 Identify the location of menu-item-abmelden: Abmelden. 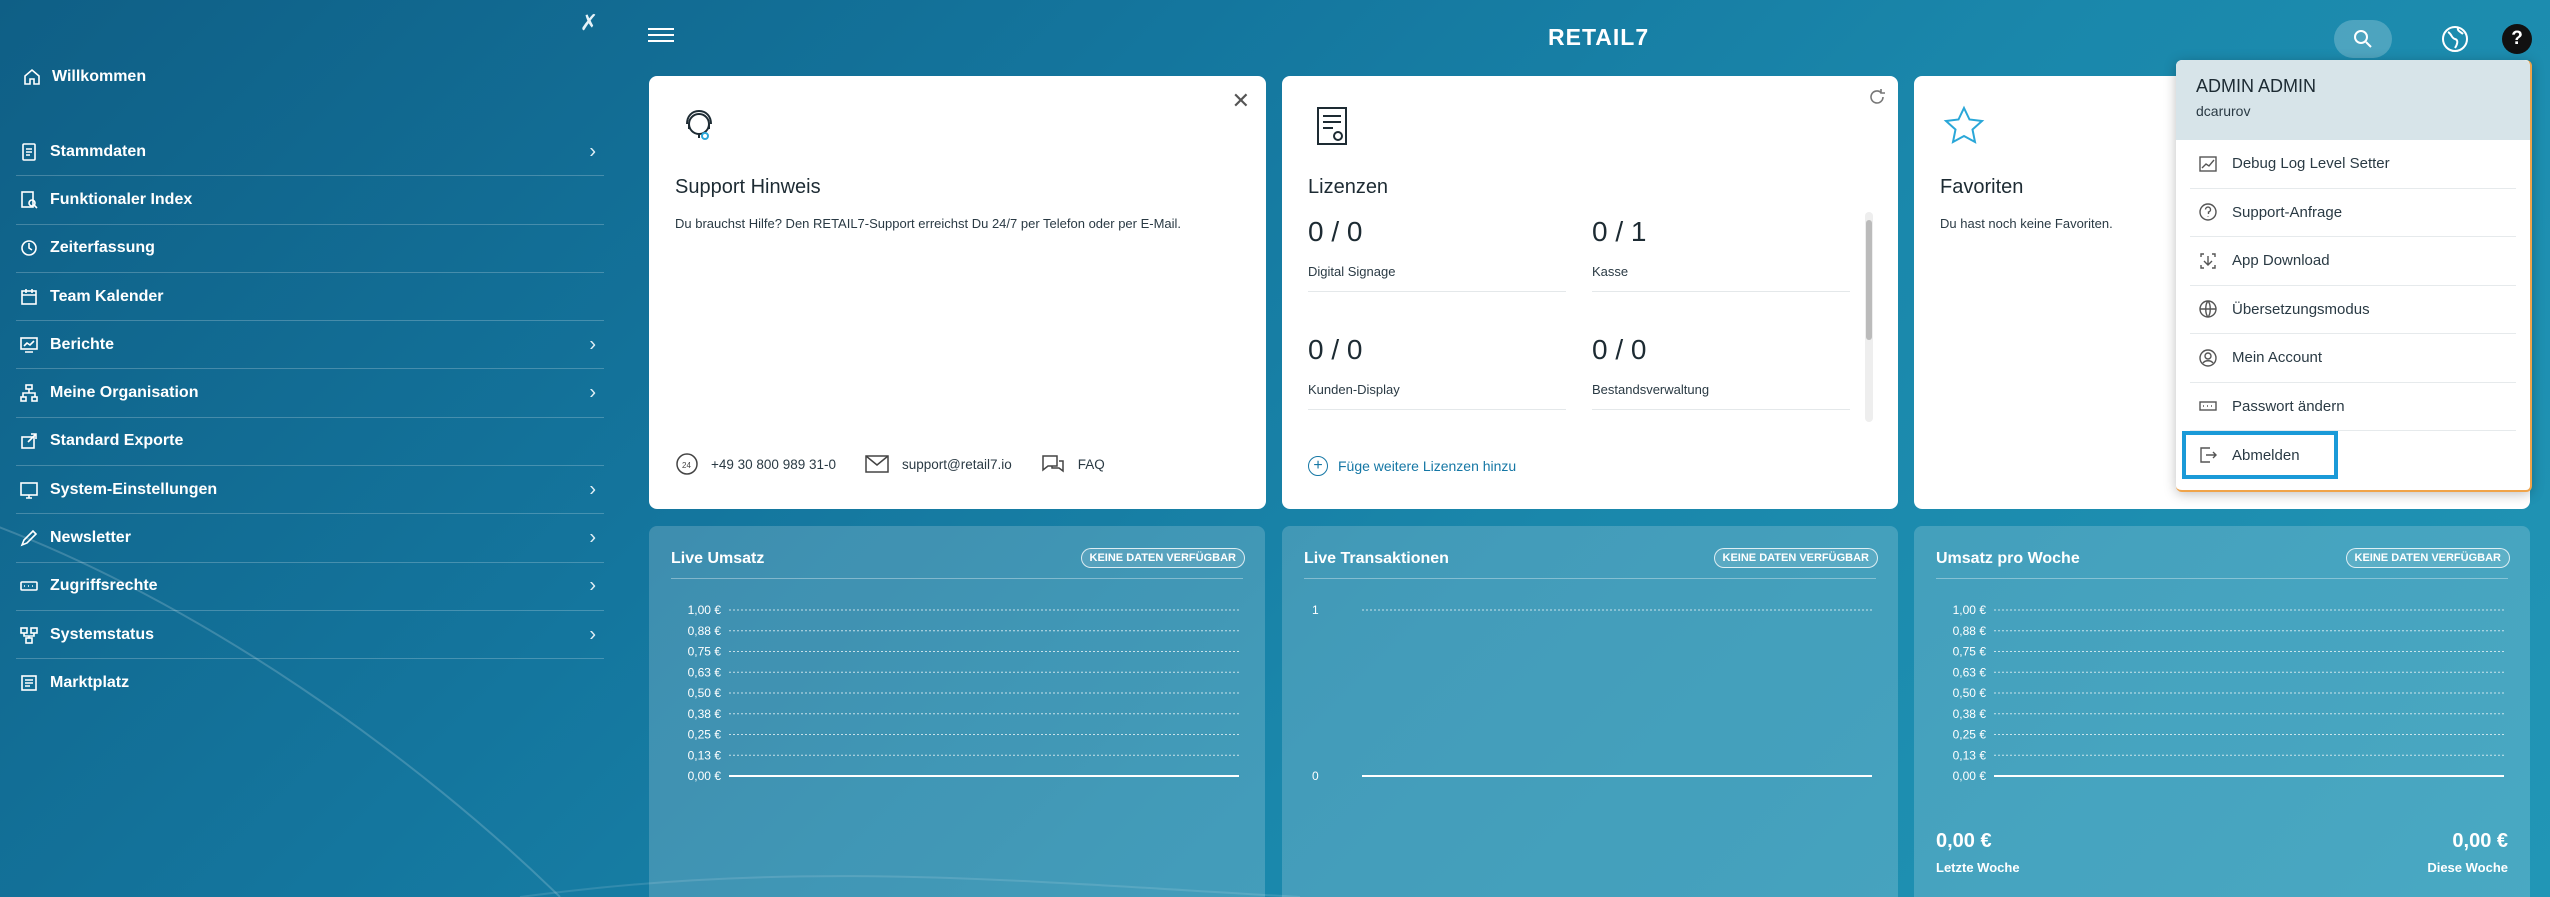
(2260, 455).